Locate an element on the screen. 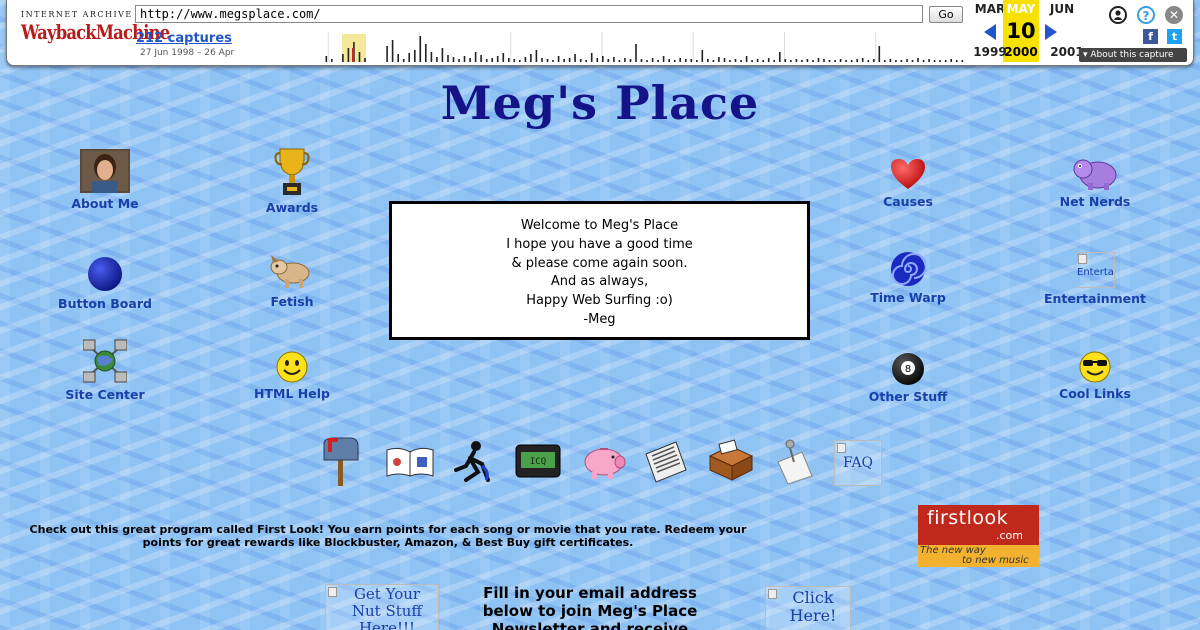  page-title: Meg's Place is located at coordinates (600, 103).